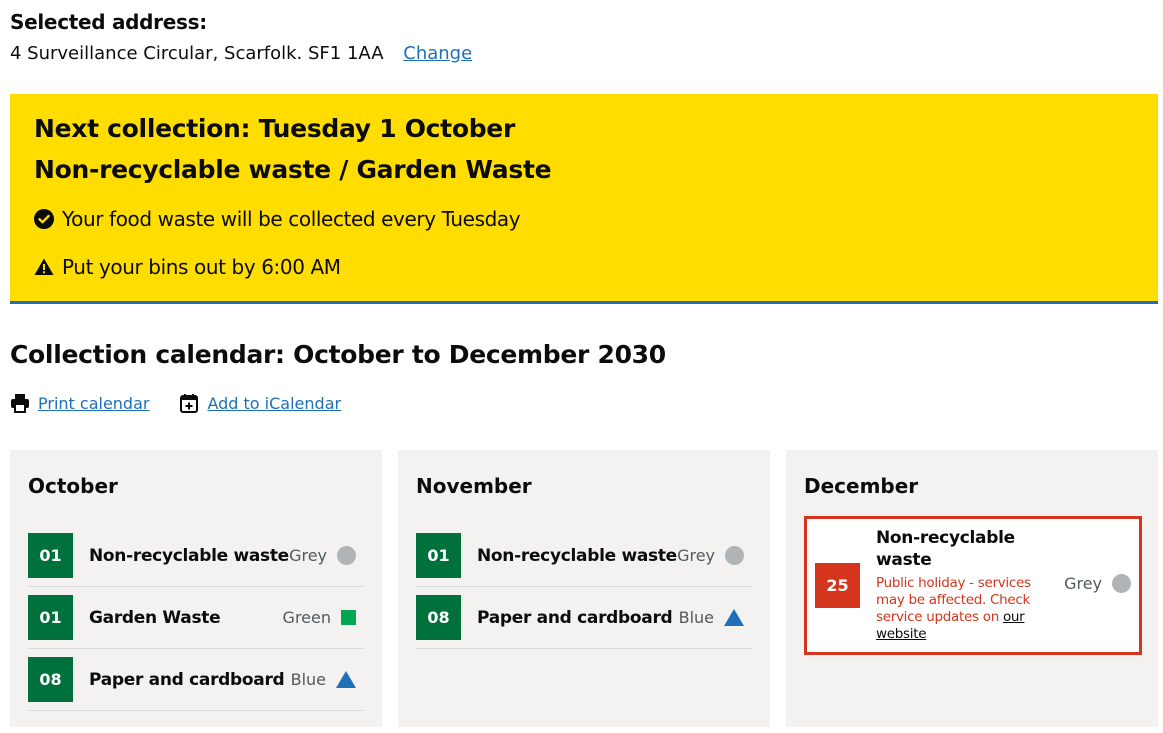 This screenshot has height=733, width=1163. I want to click on waste-type: Garden Waste, so click(155, 617).